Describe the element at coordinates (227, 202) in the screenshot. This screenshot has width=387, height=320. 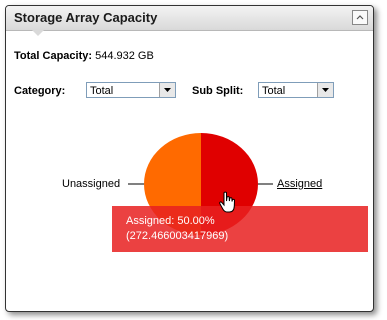
I see `hand-pointer-icon` at that location.